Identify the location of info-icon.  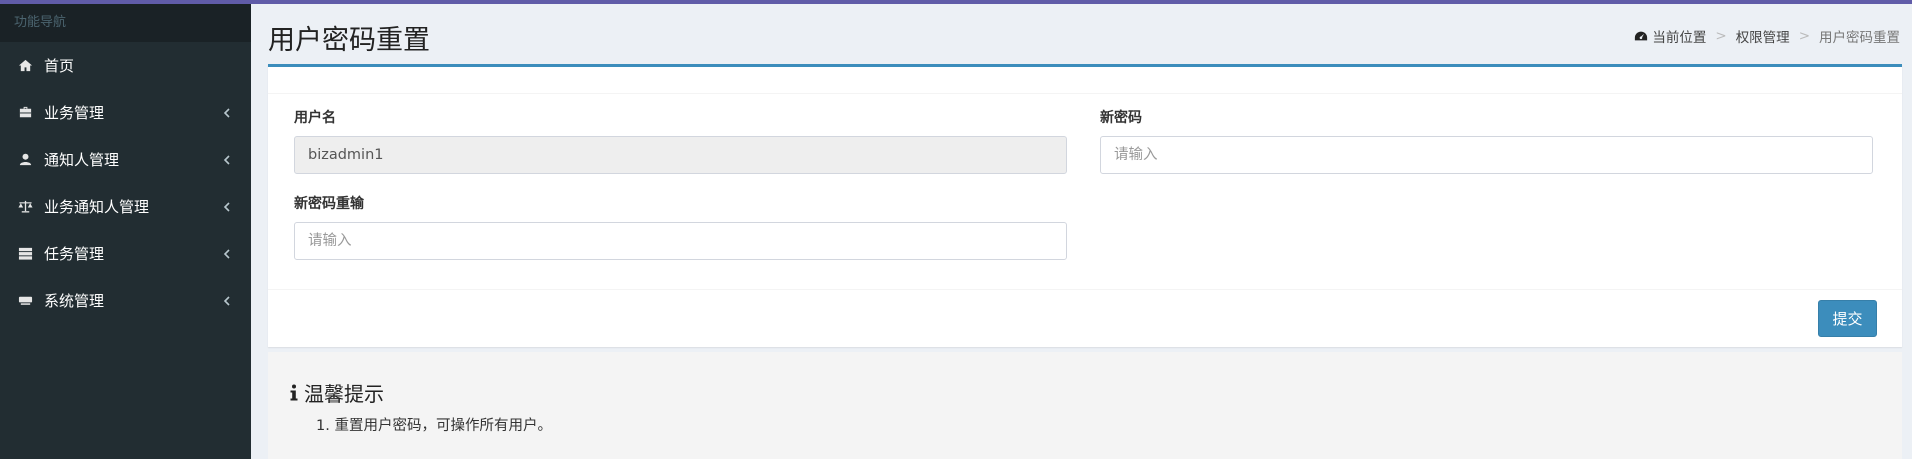
(294, 393).